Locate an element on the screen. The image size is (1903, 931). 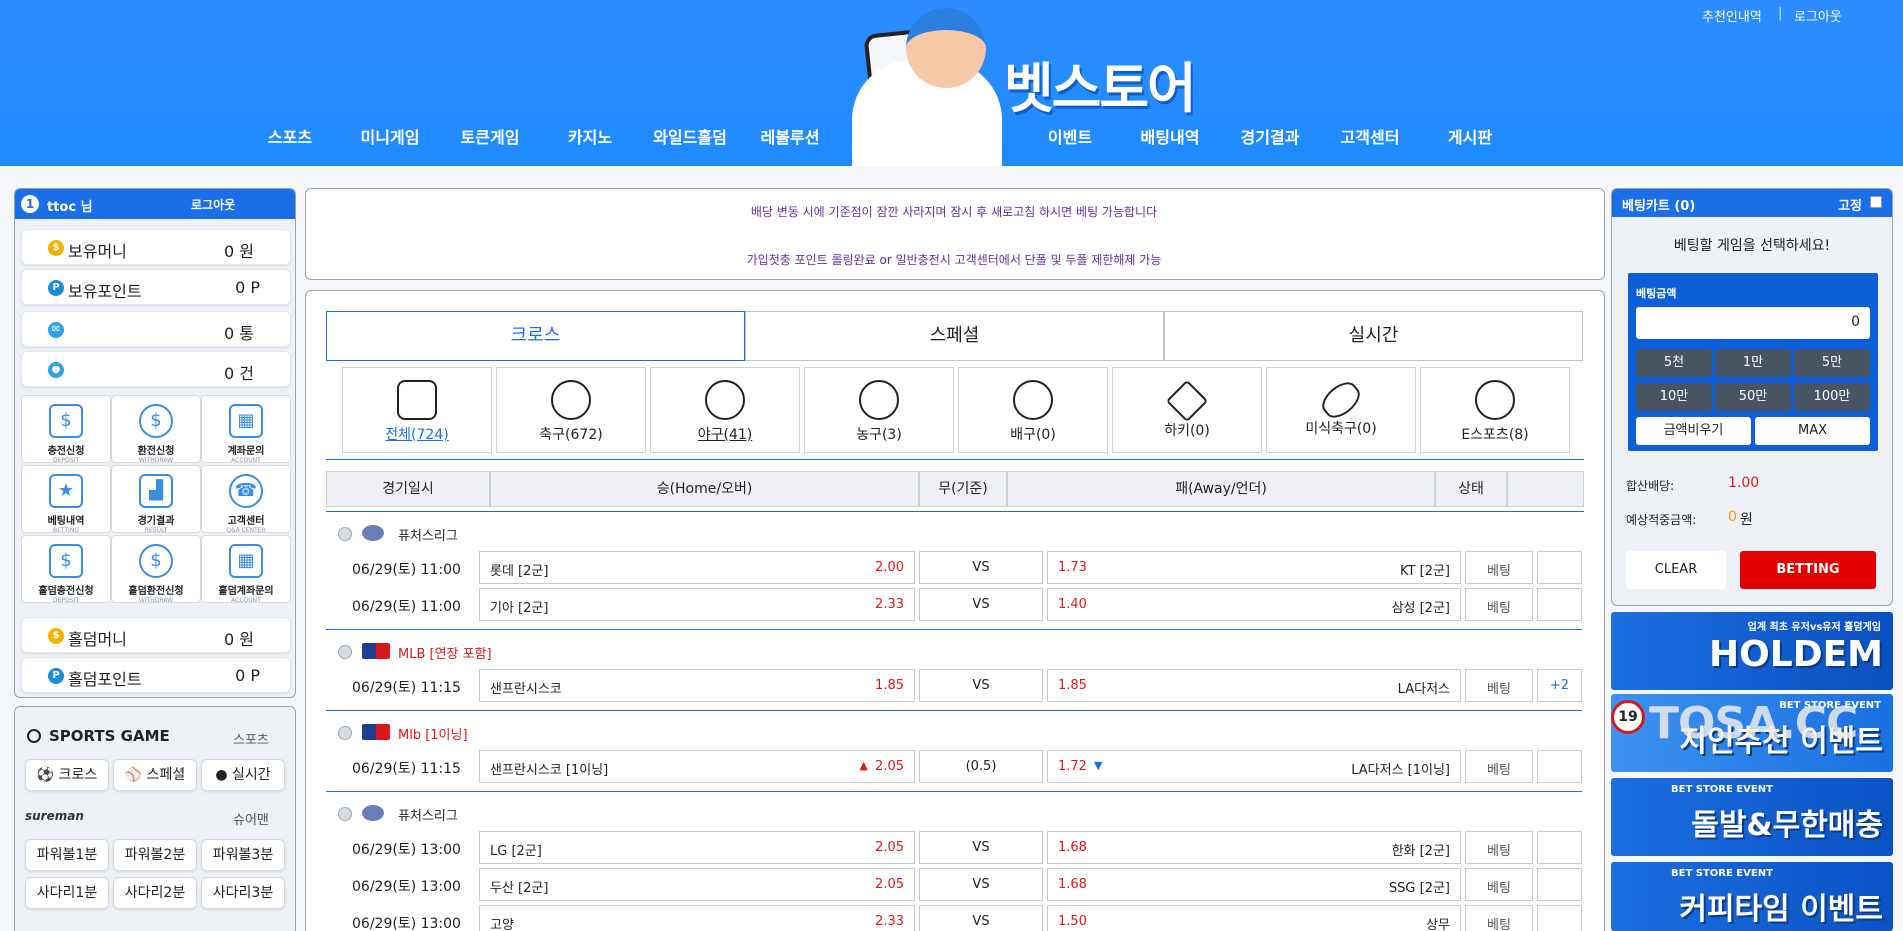
nav-board: 게시판 is located at coordinates (1470, 136).